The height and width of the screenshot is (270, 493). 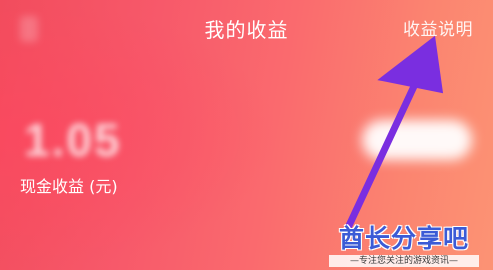 What do you see at coordinates (403, 238) in the screenshot?
I see `watermark-title: 酋长分享吧` at bounding box center [403, 238].